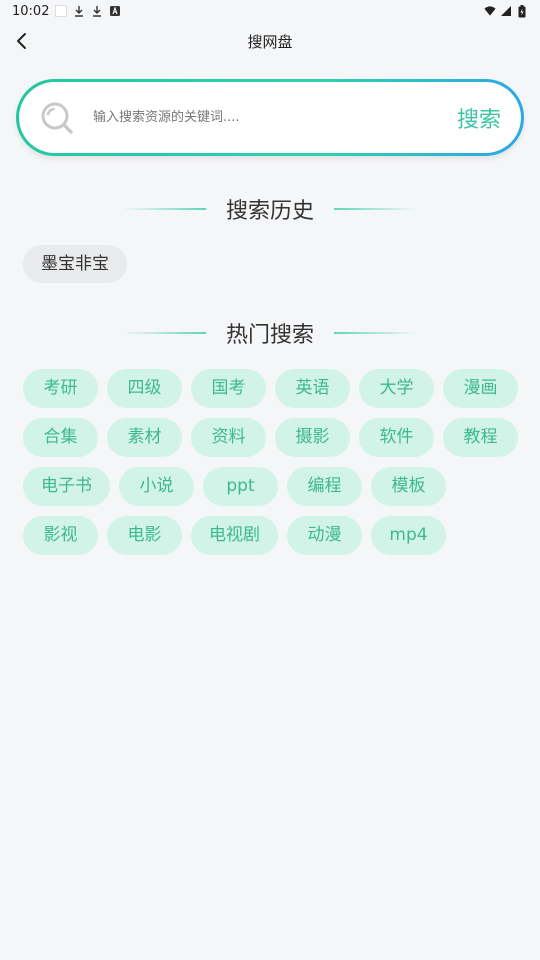 Image resolution: width=540 pixels, height=960 pixels. Describe the element at coordinates (60, 388) in the screenshot. I see `hot-search-tag: 考研` at that location.